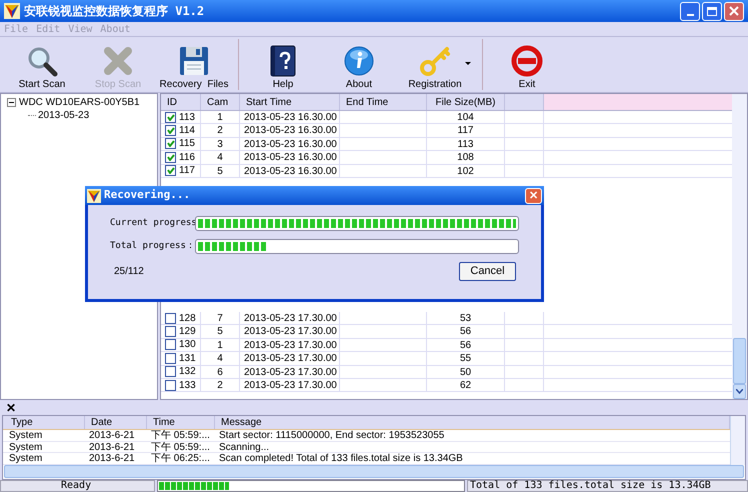  I want to click on column-header: ID, so click(181, 102).